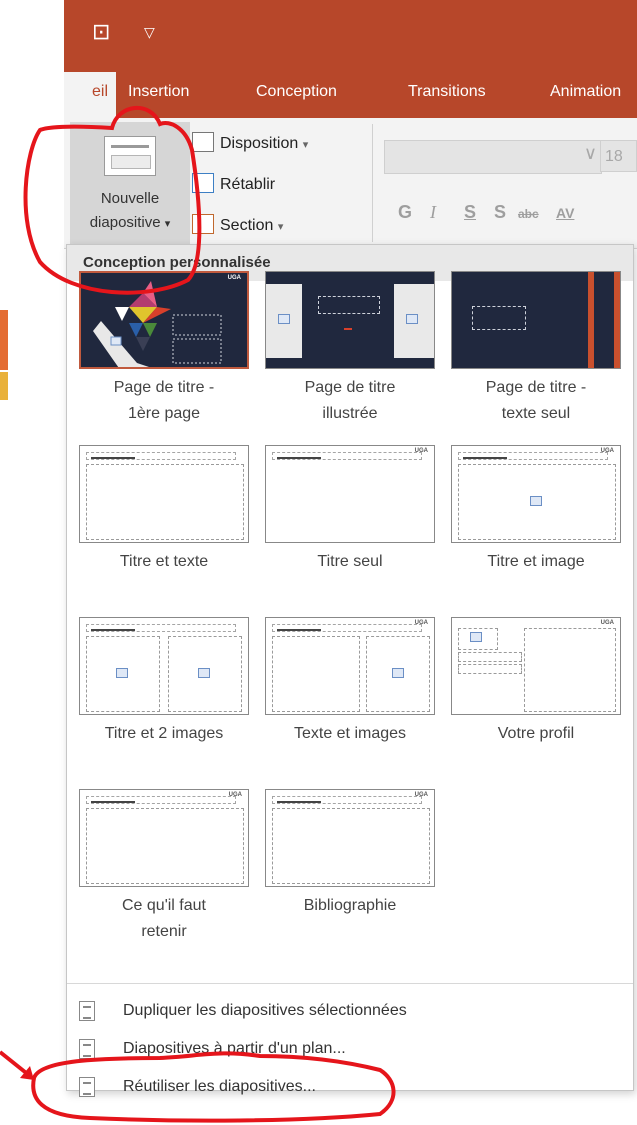 This screenshot has width=637, height=1125. I want to click on layout-caption: Titre et texte, so click(164, 561).